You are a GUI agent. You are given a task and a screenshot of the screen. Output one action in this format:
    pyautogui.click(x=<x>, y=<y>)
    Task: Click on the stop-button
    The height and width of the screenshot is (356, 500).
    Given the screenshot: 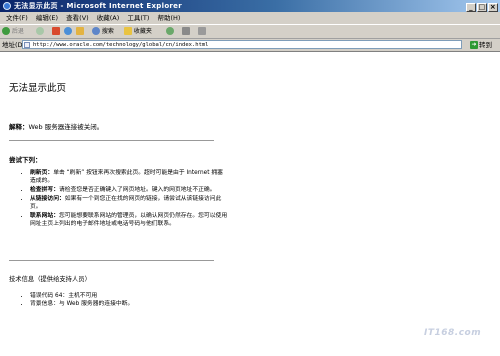 What is the action you would take?
    pyautogui.click(x=56, y=31)
    